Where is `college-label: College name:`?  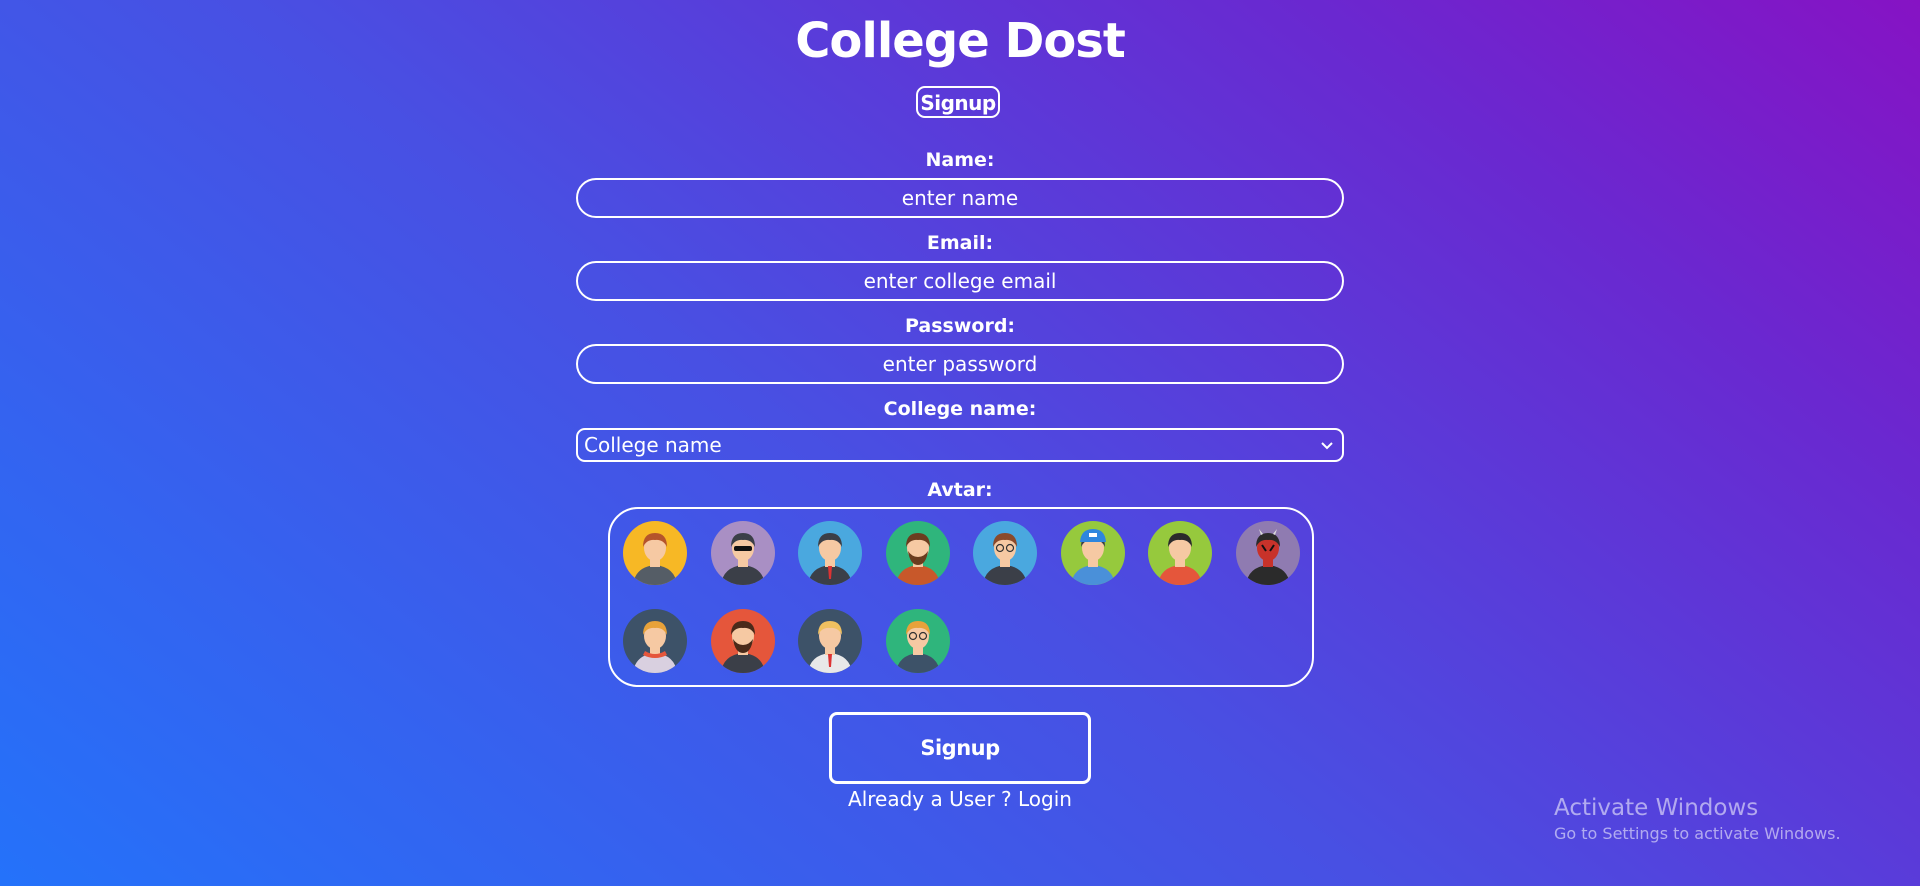 college-label: College name: is located at coordinates (960, 409).